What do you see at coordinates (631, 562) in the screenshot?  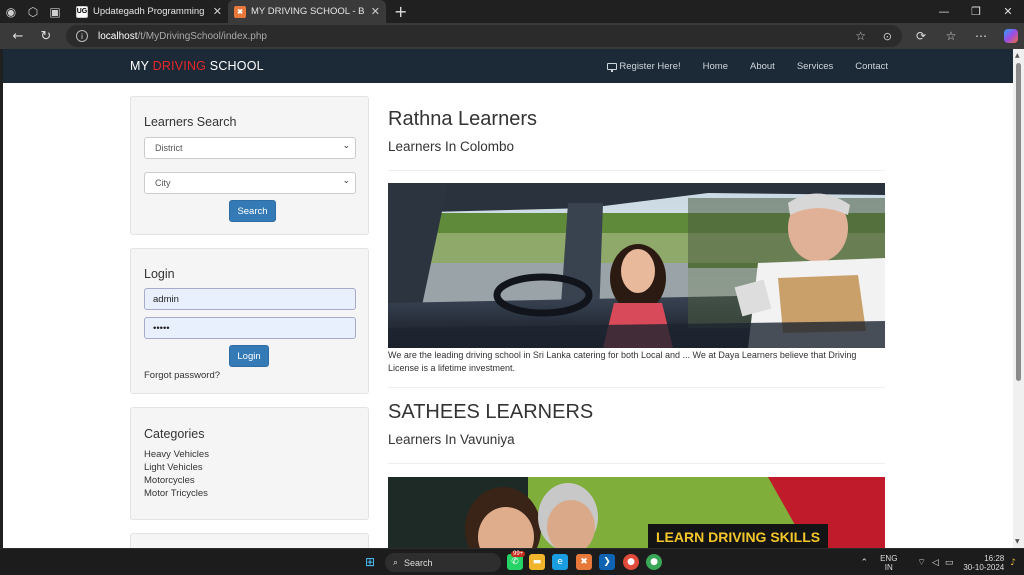 I see `chrome-icon: ●` at bounding box center [631, 562].